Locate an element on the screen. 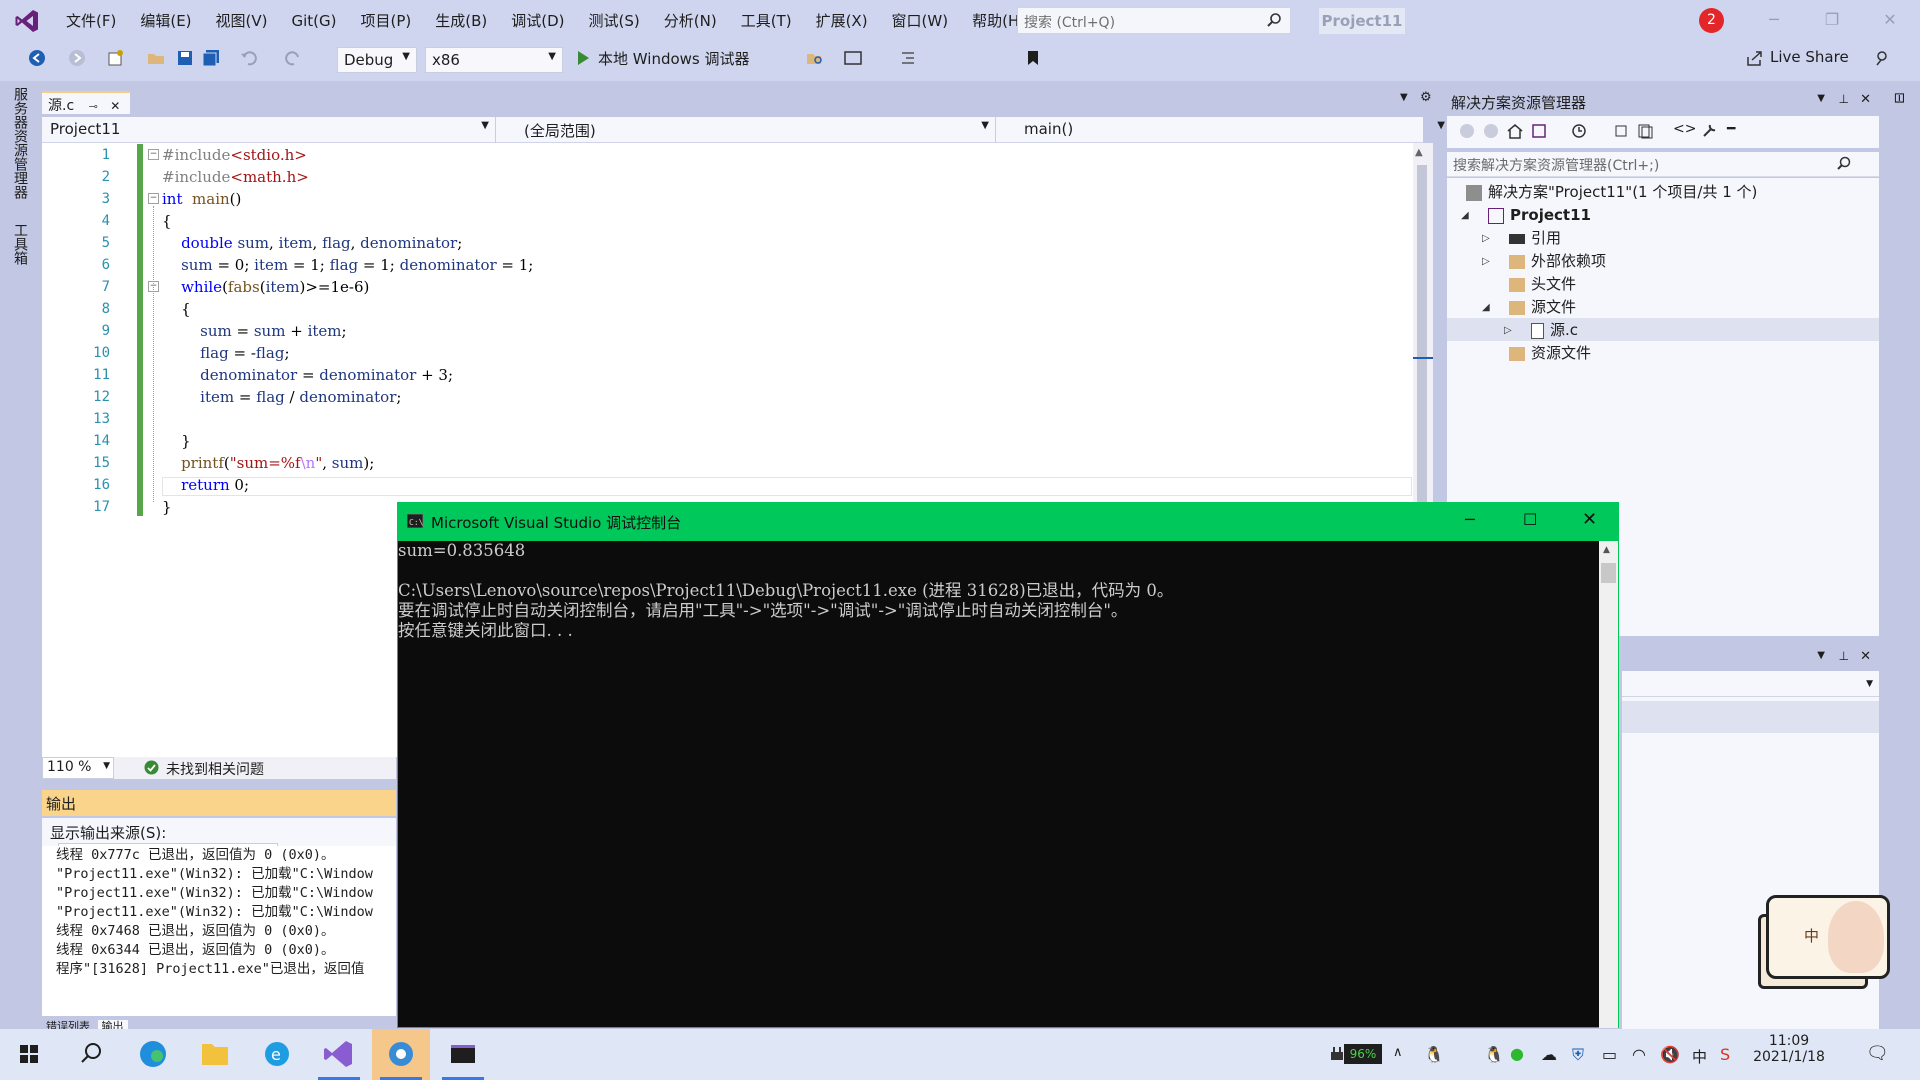  menu-project: 项目(P) is located at coordinates (386, 20).